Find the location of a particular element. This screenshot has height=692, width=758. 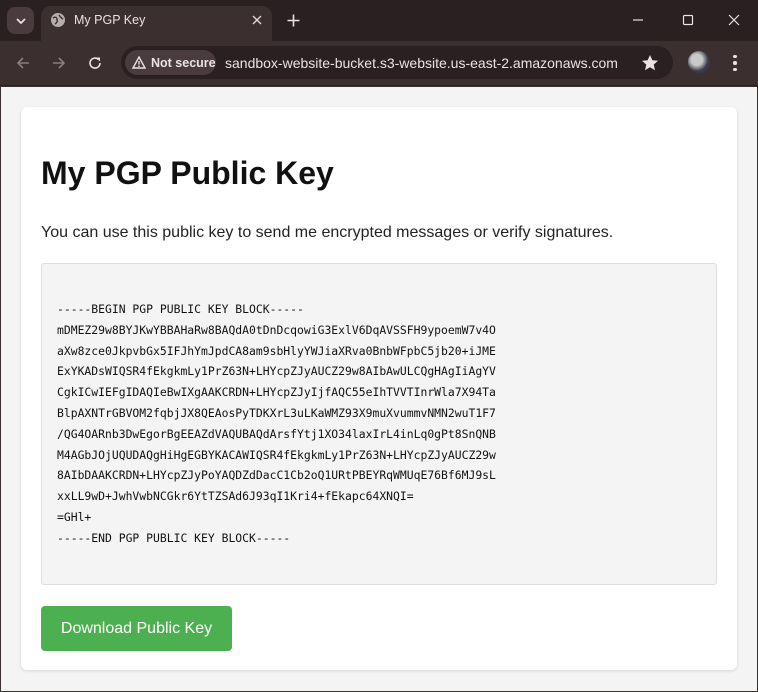

globe-icon is located at coordinates (58, 20).